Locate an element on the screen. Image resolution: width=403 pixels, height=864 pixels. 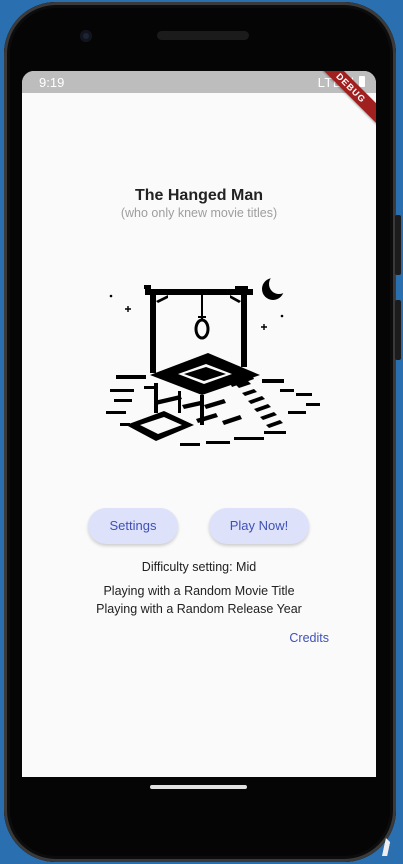
settings-button: Settings is located at coordinates (133, 526).